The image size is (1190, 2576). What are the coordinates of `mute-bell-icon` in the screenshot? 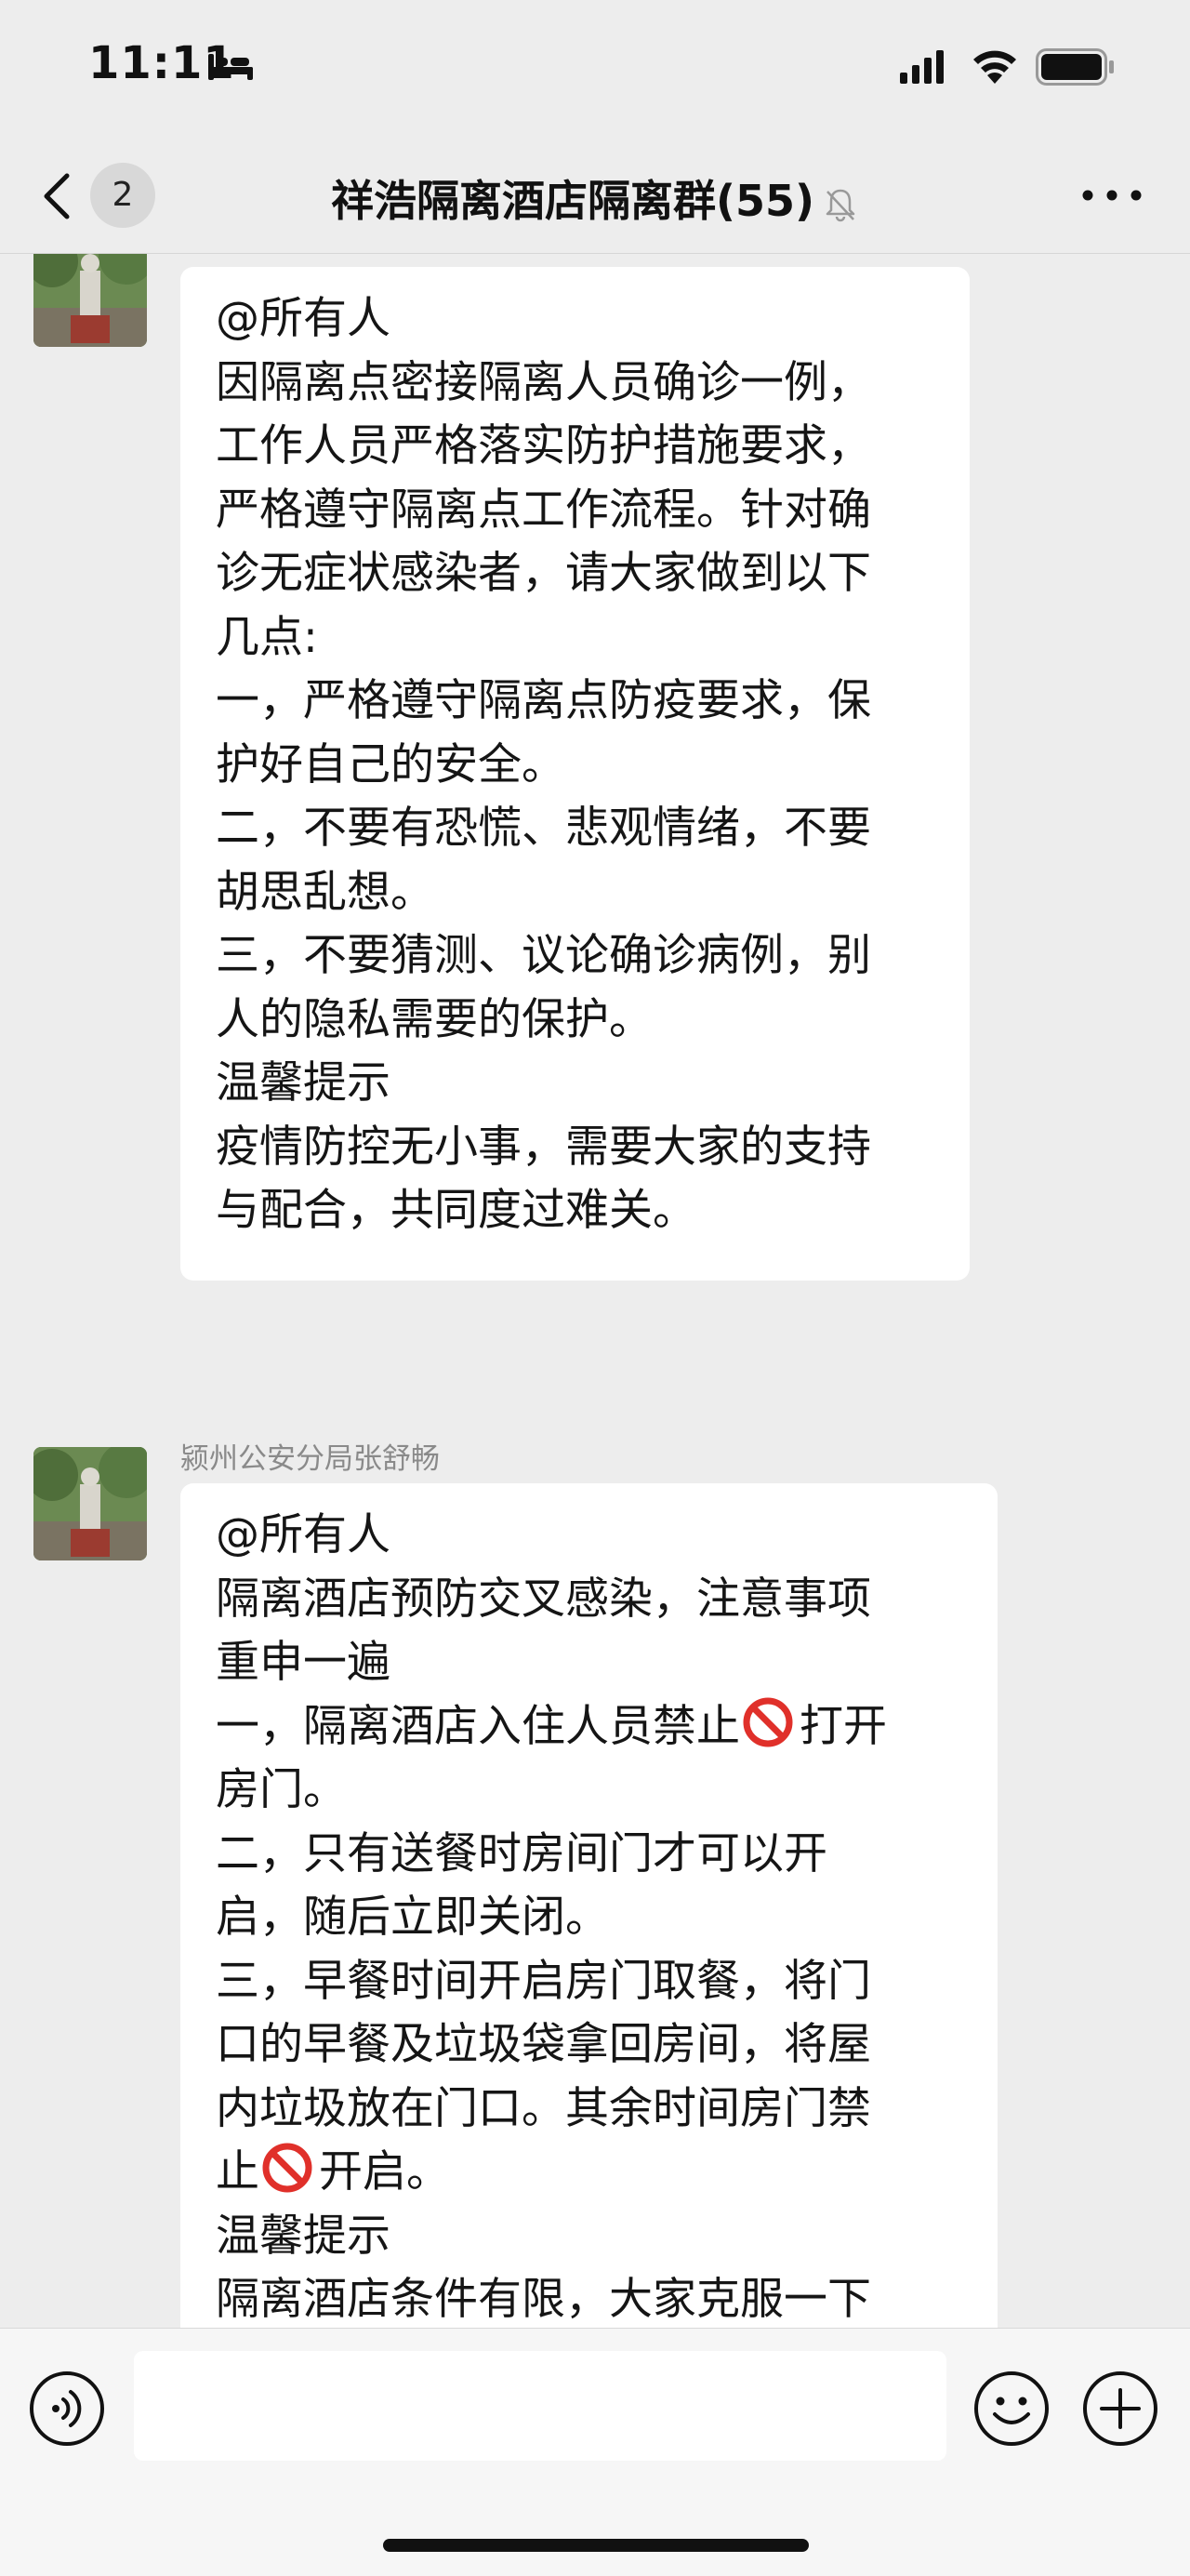 It's located at (840, 205).